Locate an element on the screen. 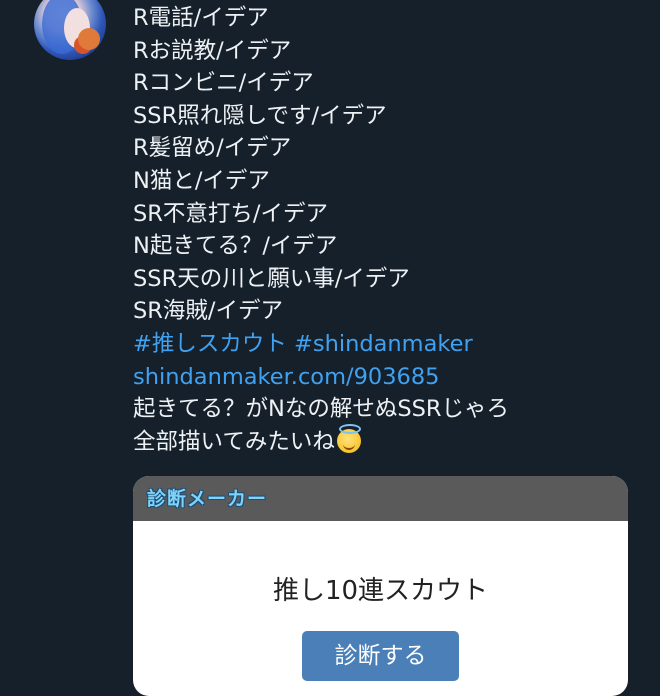 The height and width of the screenshot is (696, 660). tweet-comment-with-emoji: 全部描いてみたいね is located at coordinates (383, 441).